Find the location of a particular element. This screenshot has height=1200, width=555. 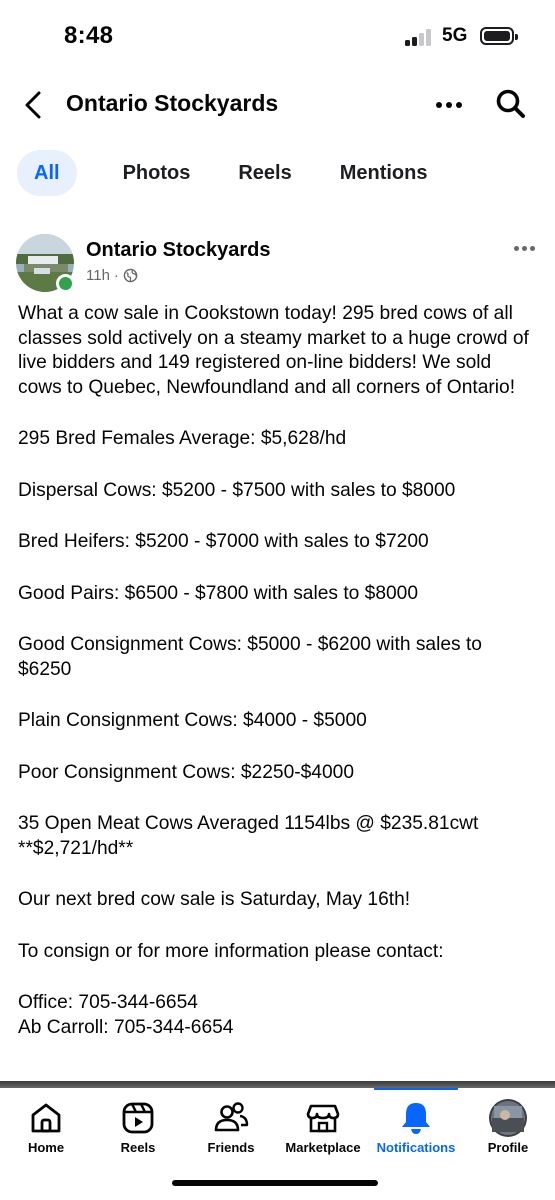

post-options-button is located at coordinates (524, 248).